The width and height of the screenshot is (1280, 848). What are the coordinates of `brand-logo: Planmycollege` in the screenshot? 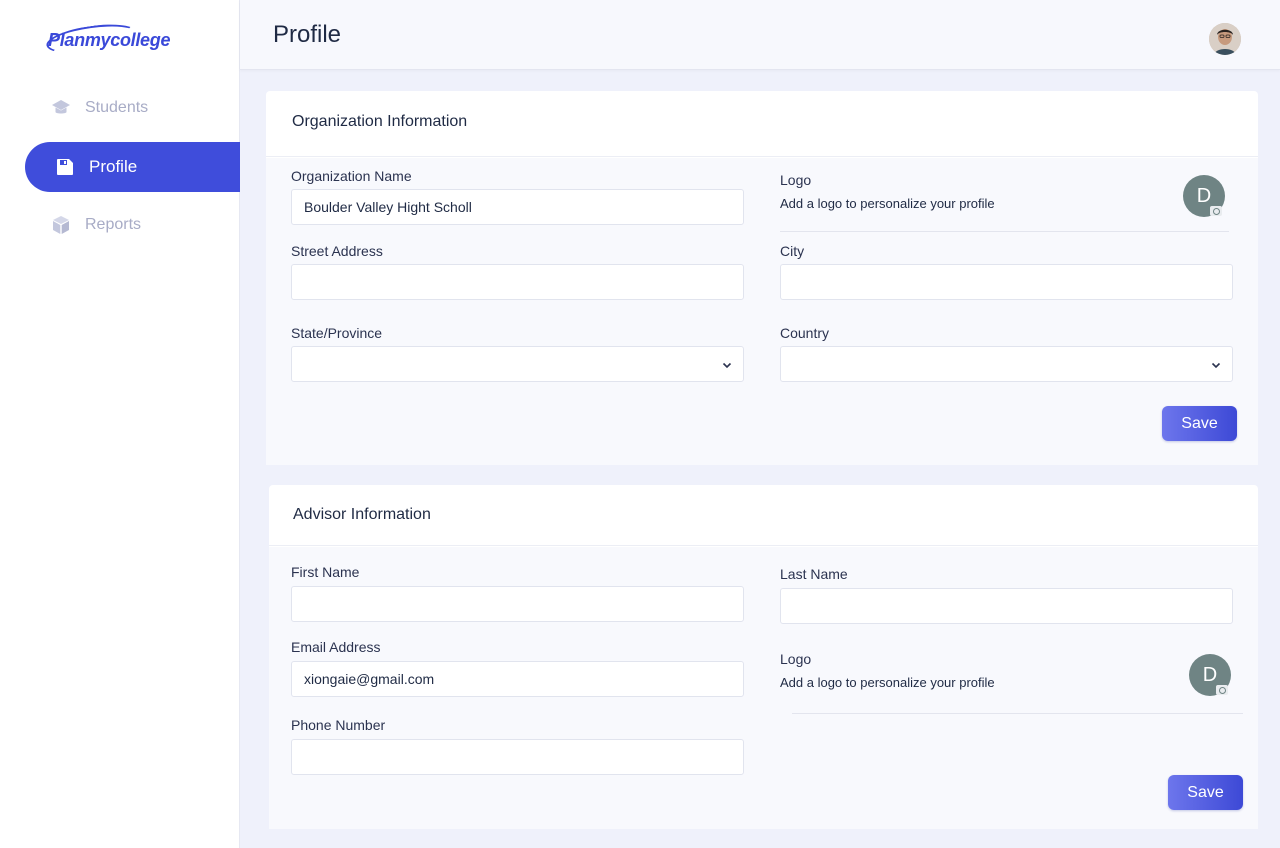 It's located at (107, 39).